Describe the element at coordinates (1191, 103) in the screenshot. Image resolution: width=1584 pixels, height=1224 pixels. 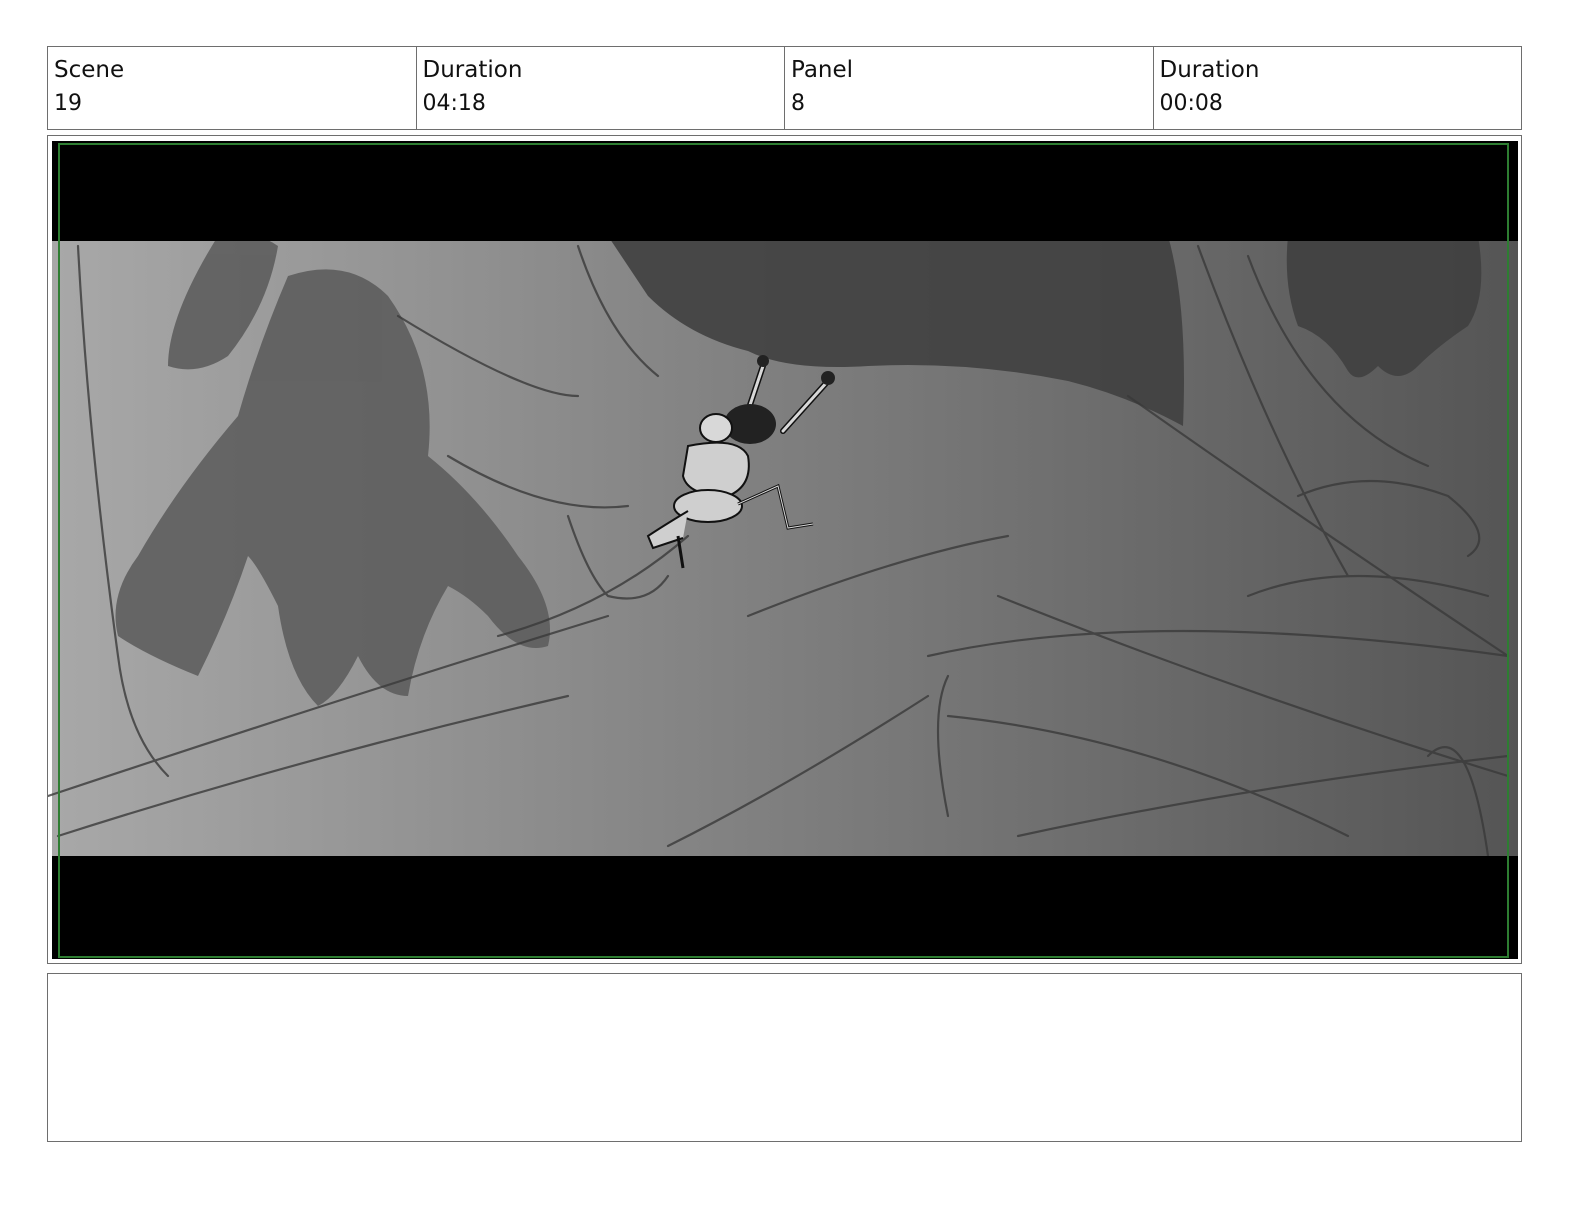
I see `panel-duration-value: 00:08` at that location.